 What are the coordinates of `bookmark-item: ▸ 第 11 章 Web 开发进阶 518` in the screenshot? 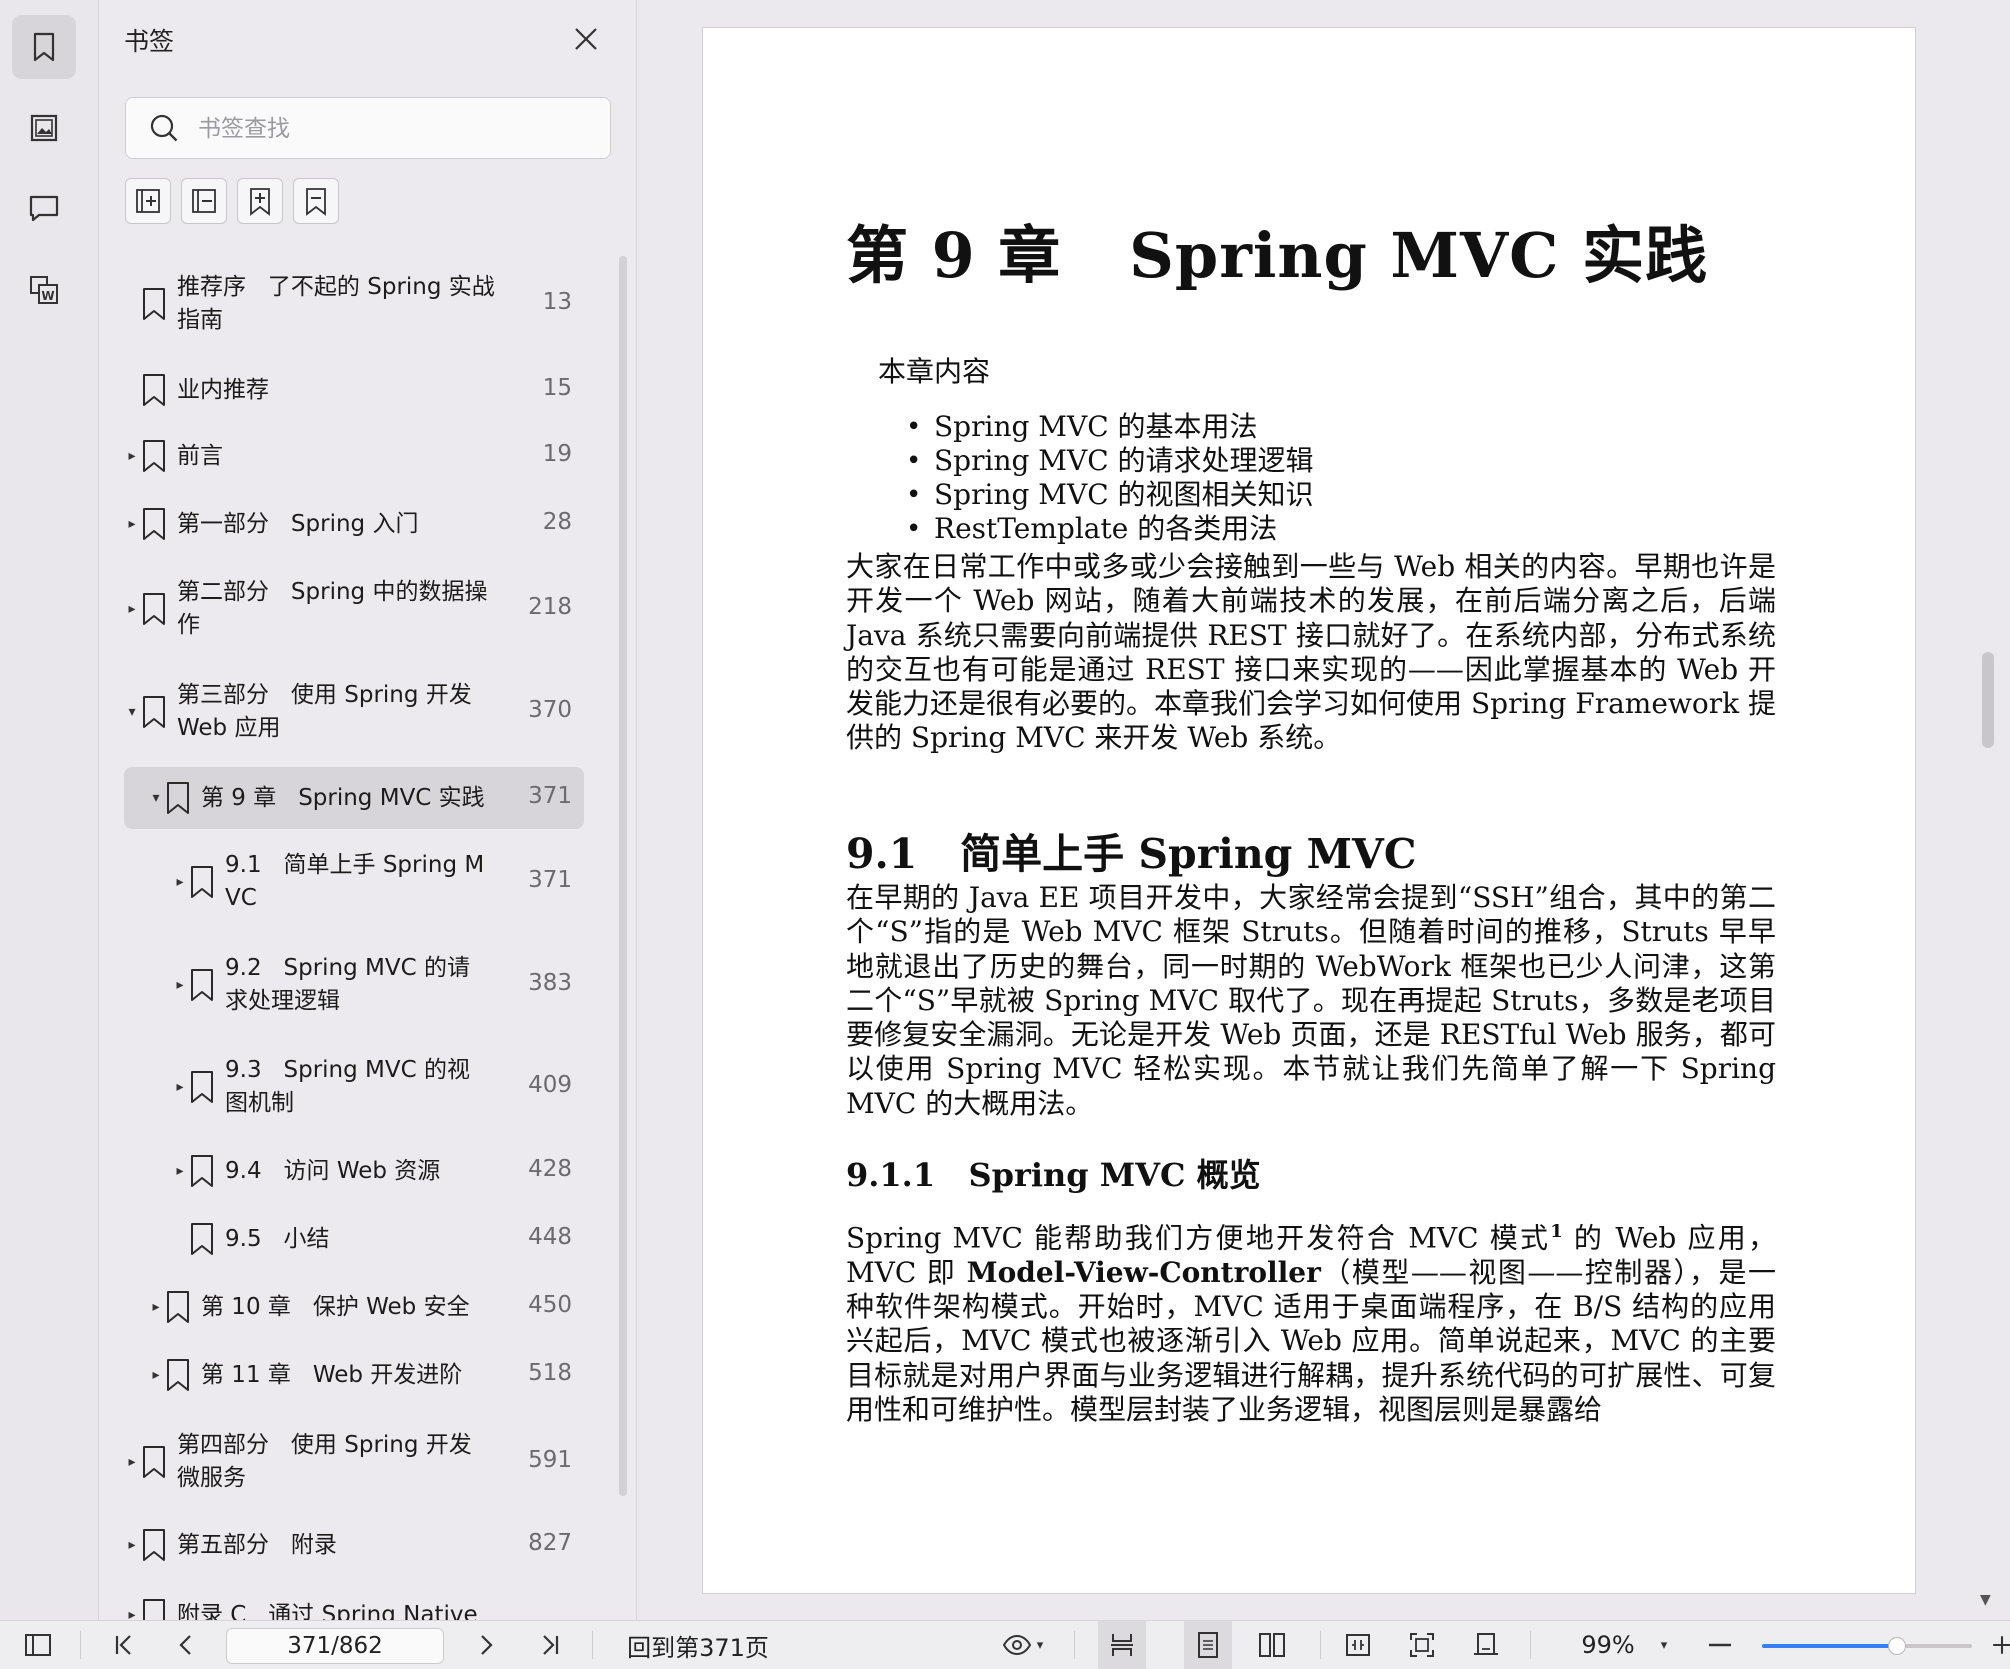 It's located at (354, 1375).